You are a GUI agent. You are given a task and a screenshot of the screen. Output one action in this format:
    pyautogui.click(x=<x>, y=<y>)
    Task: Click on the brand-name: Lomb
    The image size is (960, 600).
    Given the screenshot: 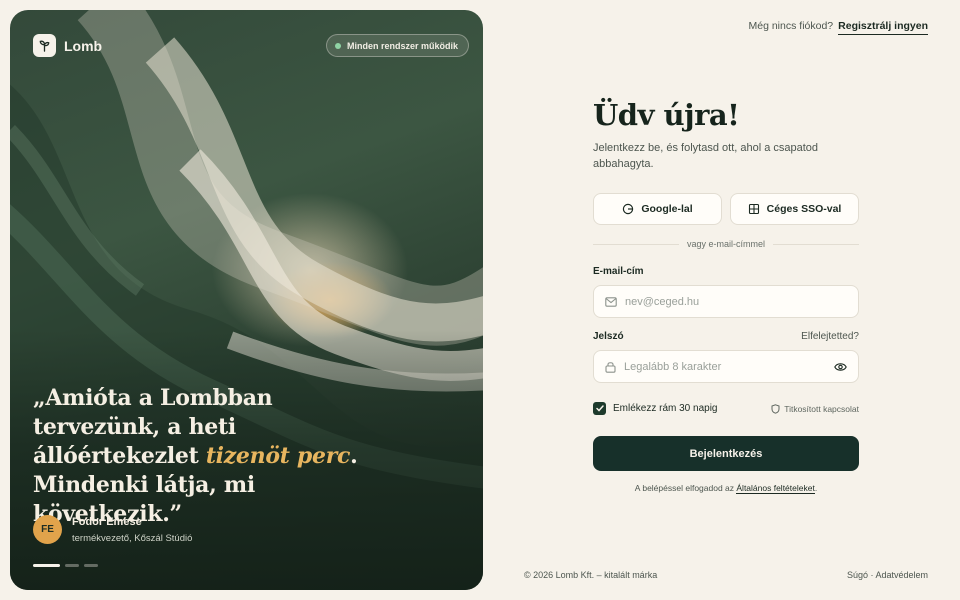 What is the action you would take?
    pyautogui.click(x=83, y=45)
    